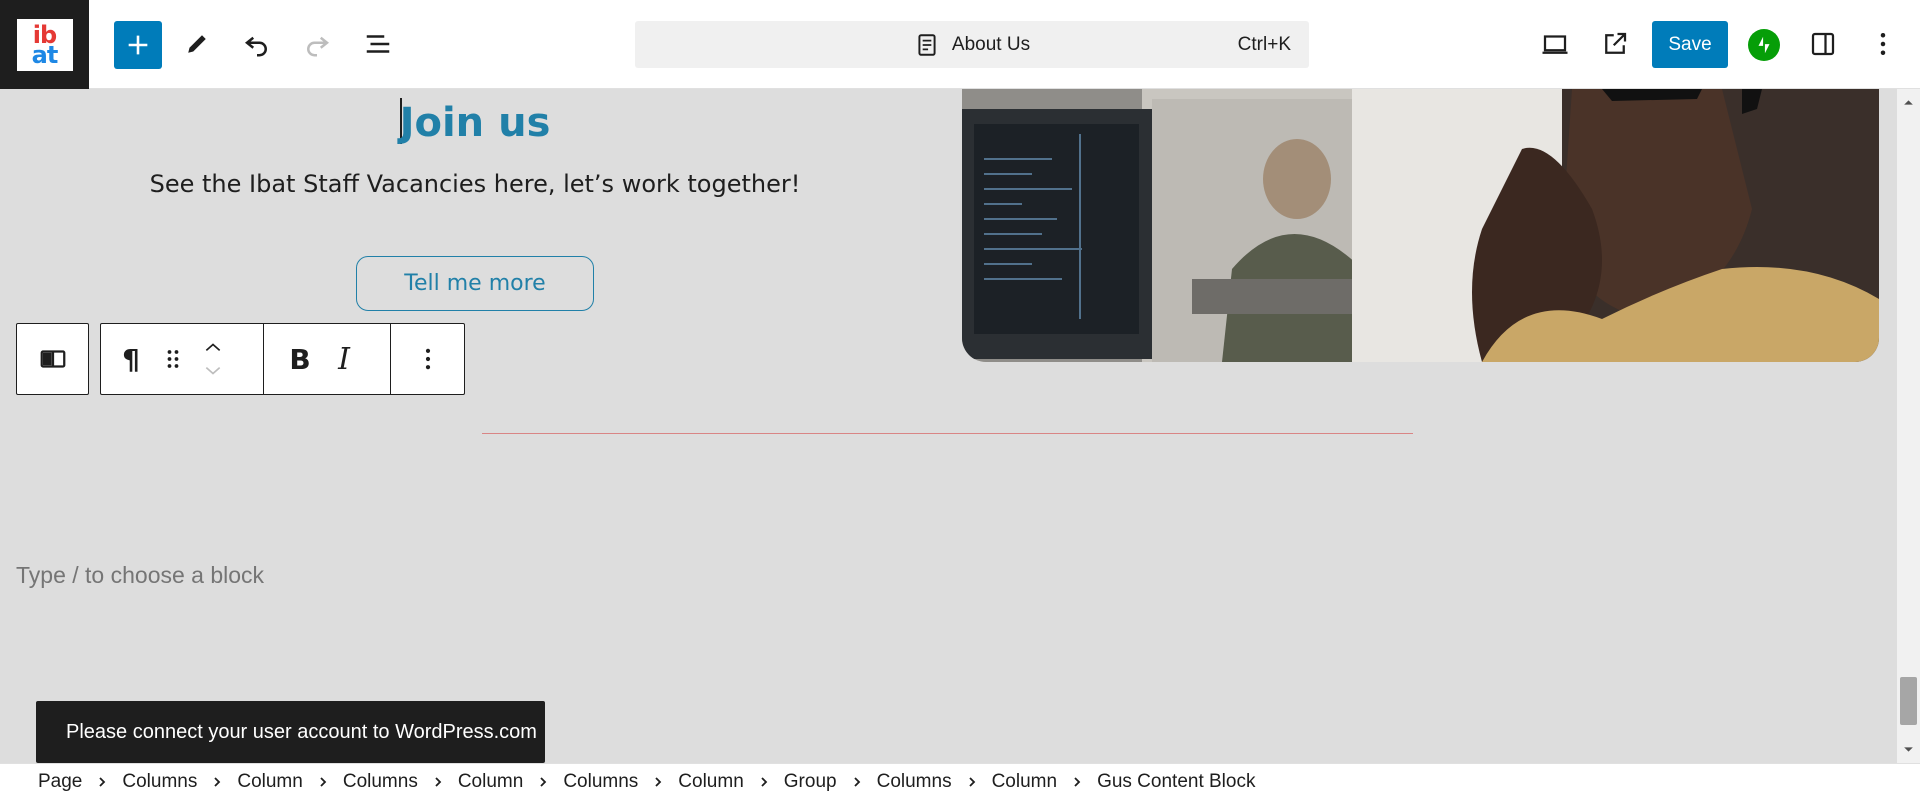 The image size is (1920, 800). I want to click on view-button, so click(1555, 44).